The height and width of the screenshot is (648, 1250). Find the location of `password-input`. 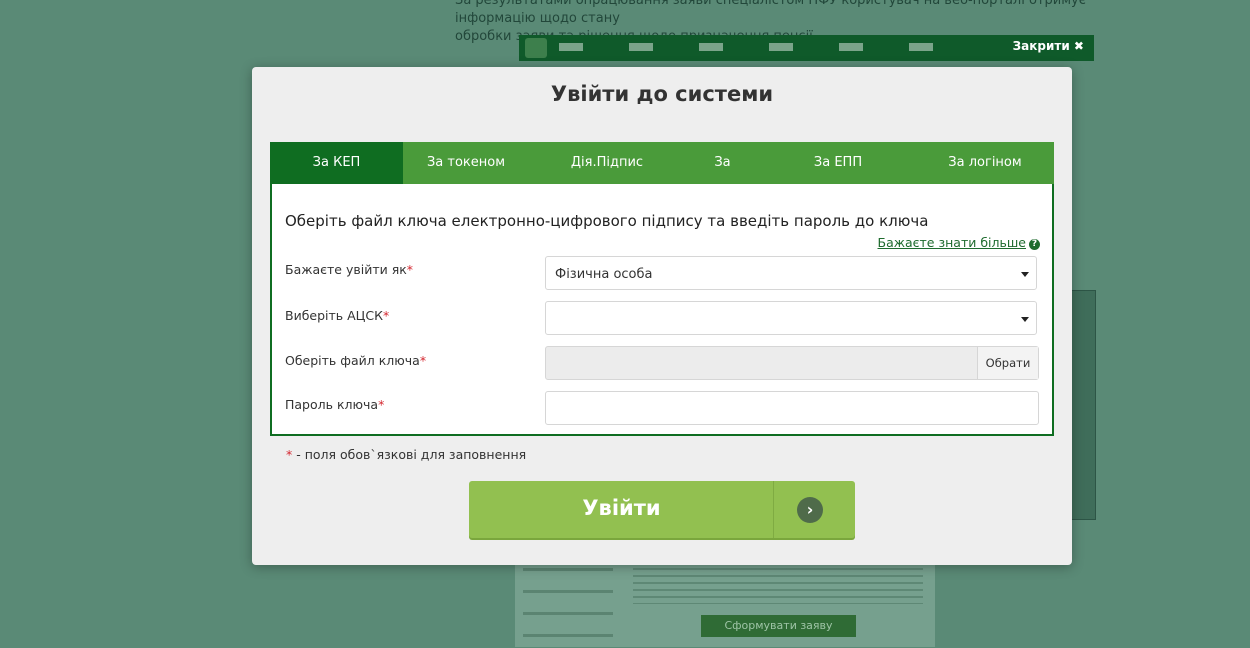

password-input is located at coordinates (792, 408).